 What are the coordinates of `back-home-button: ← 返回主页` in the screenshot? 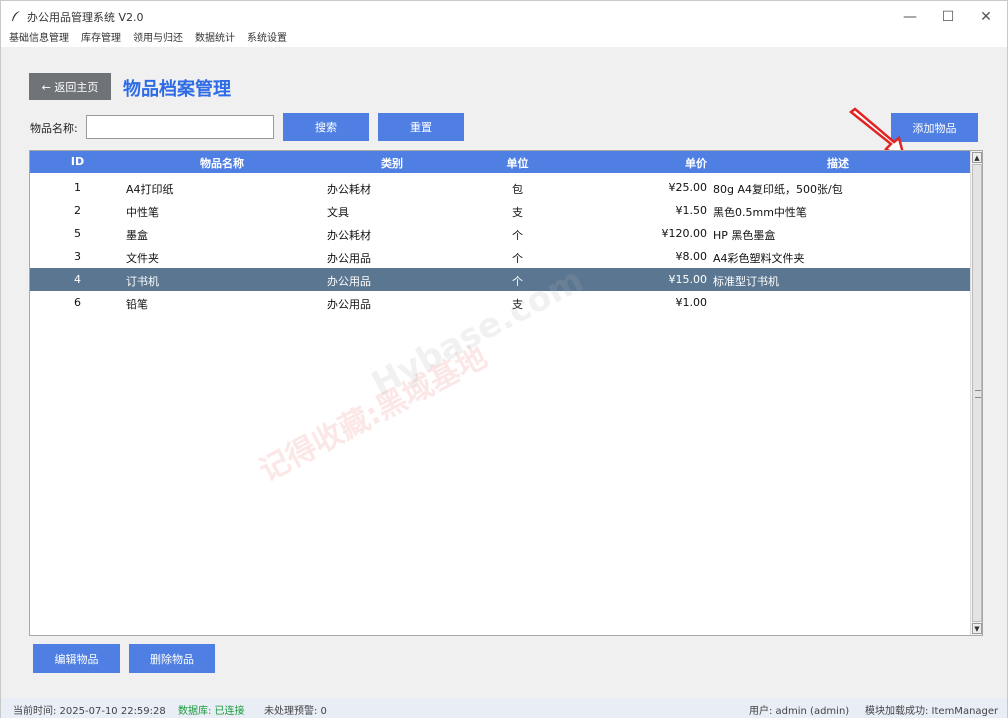 It's located at (70, 86).